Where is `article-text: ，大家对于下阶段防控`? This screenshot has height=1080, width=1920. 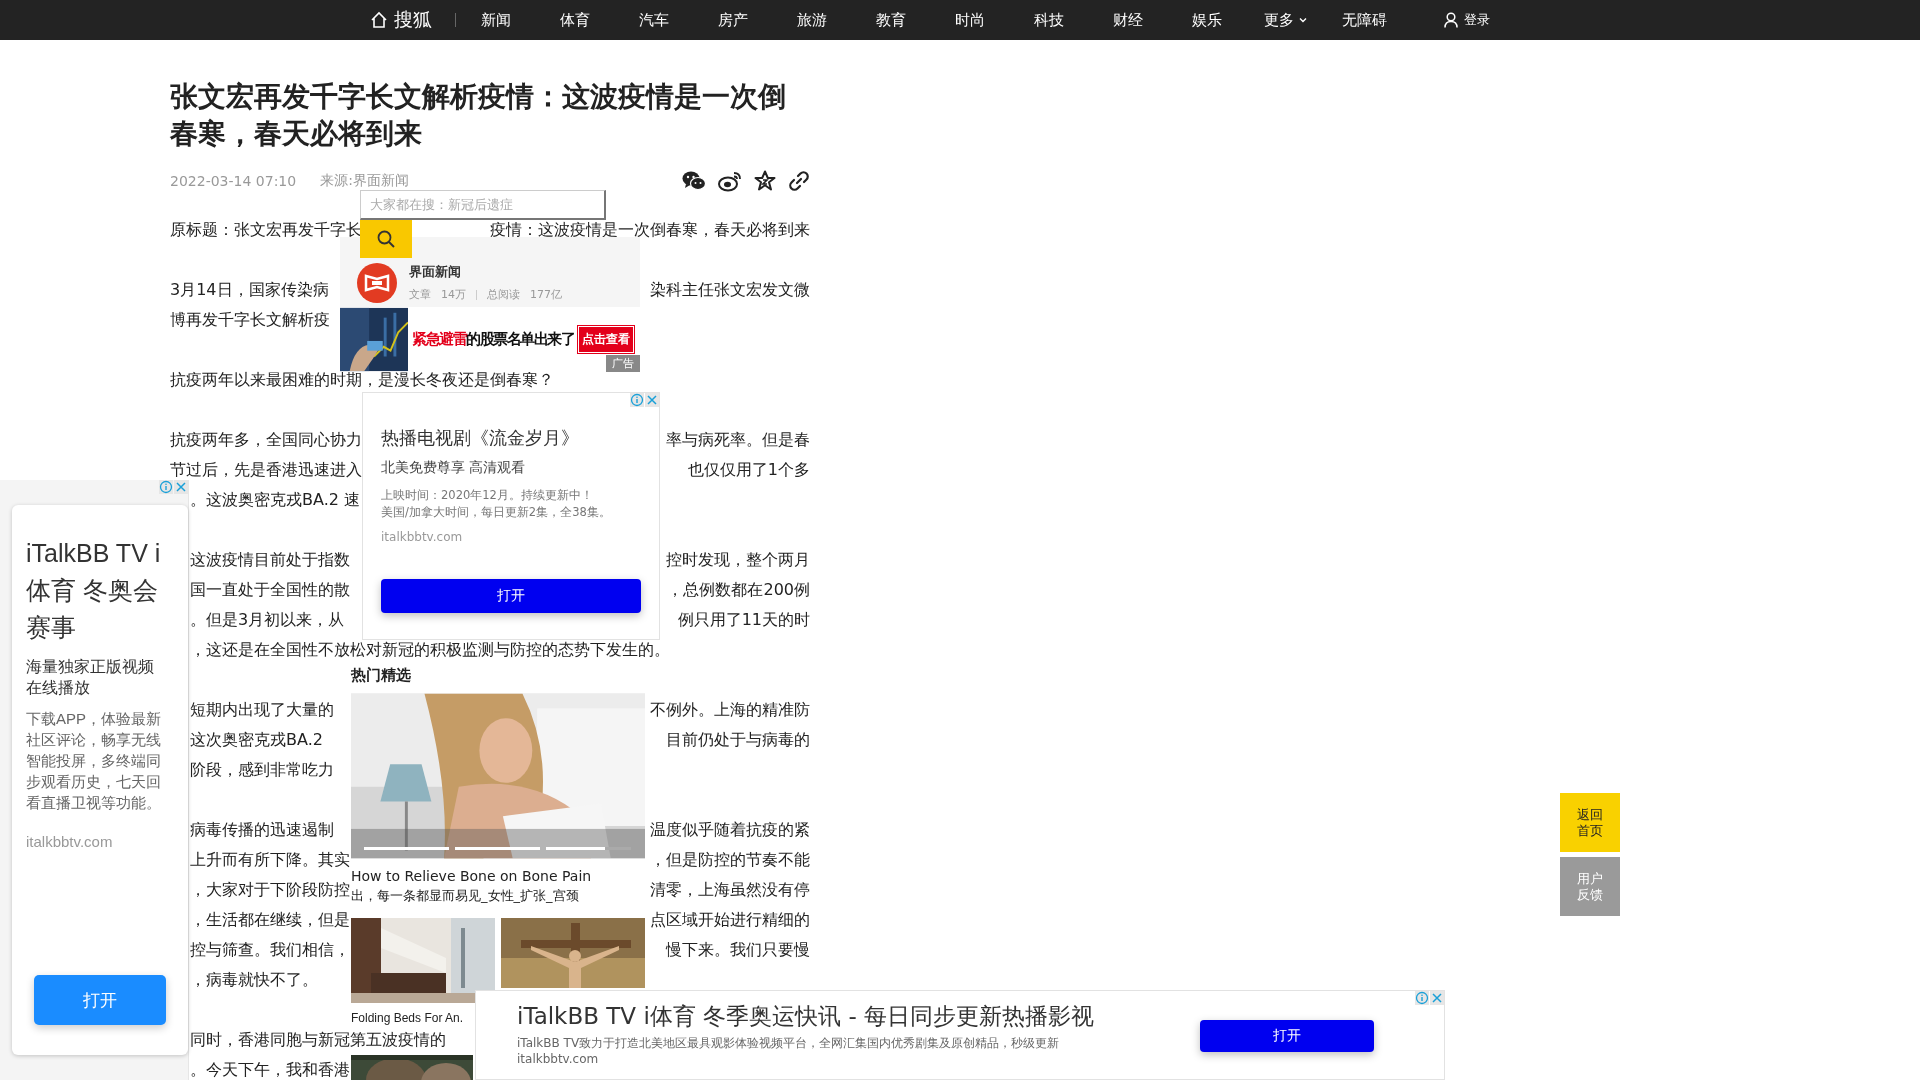
article-text: ，大家对于下阶段防控 is located at coordinates (270, 890).